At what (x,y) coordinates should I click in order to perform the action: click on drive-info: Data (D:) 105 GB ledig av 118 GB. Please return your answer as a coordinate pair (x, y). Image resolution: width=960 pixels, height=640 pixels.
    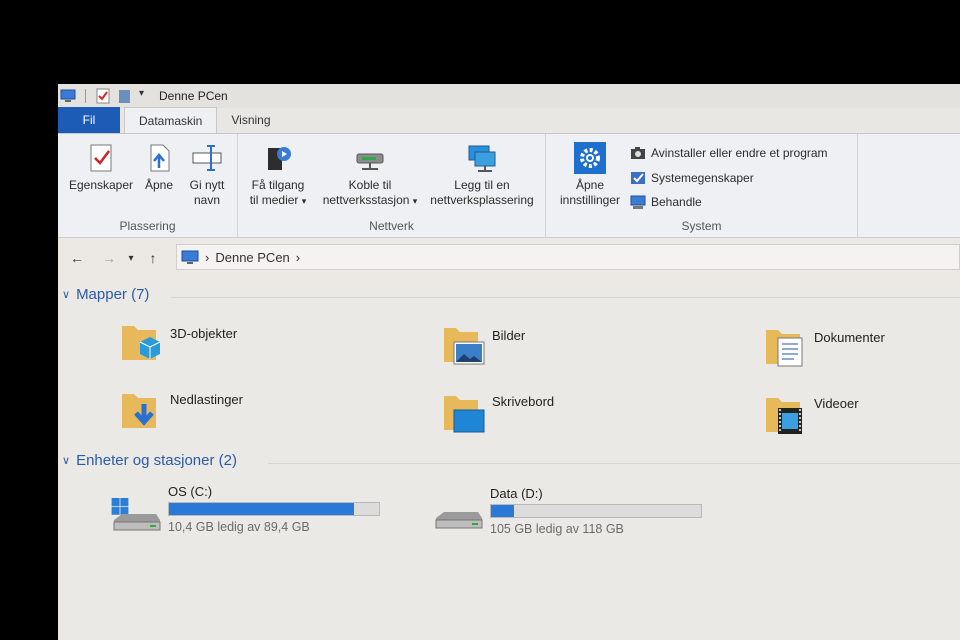
    Looking at the image, I should click on (596, 513).